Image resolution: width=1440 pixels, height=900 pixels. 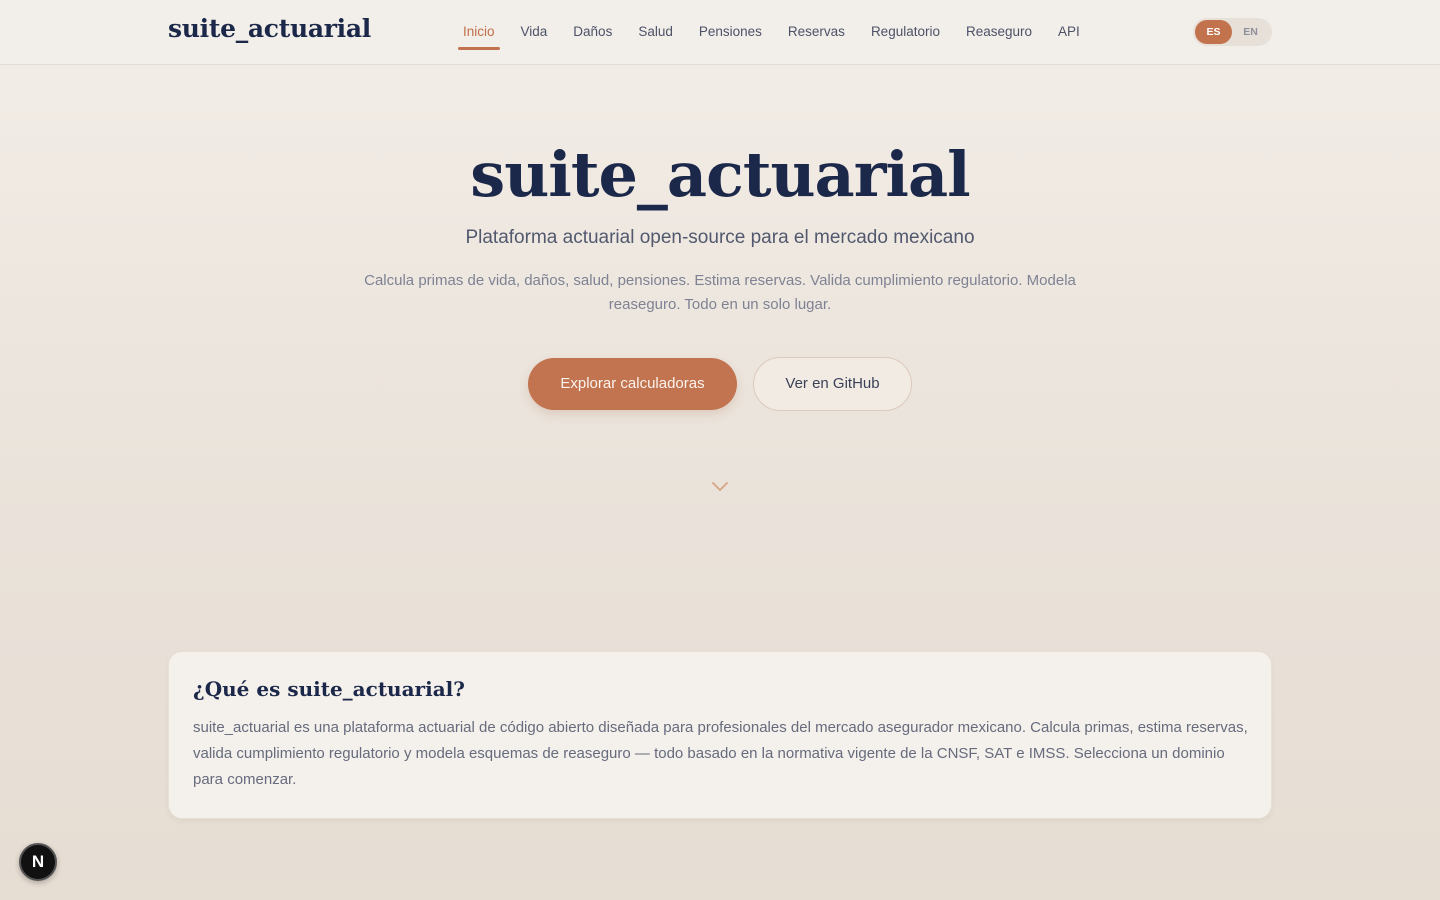 What do you see at coordinates (329, 689) in the screenshot?
I see `about-title: ¿Qué es suite_actuarial?` at bounding box center [329, 689].